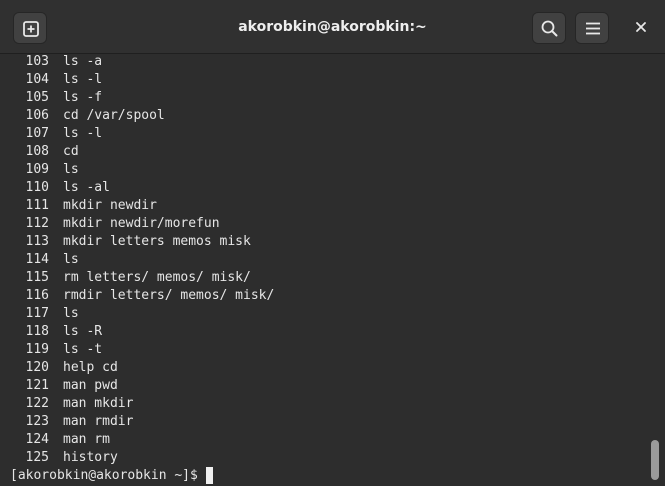 This screenshot has width=665, height=486. Describe the element at coordinates (37, 151) in the screenshot. I see `history-number: 108` at that location.